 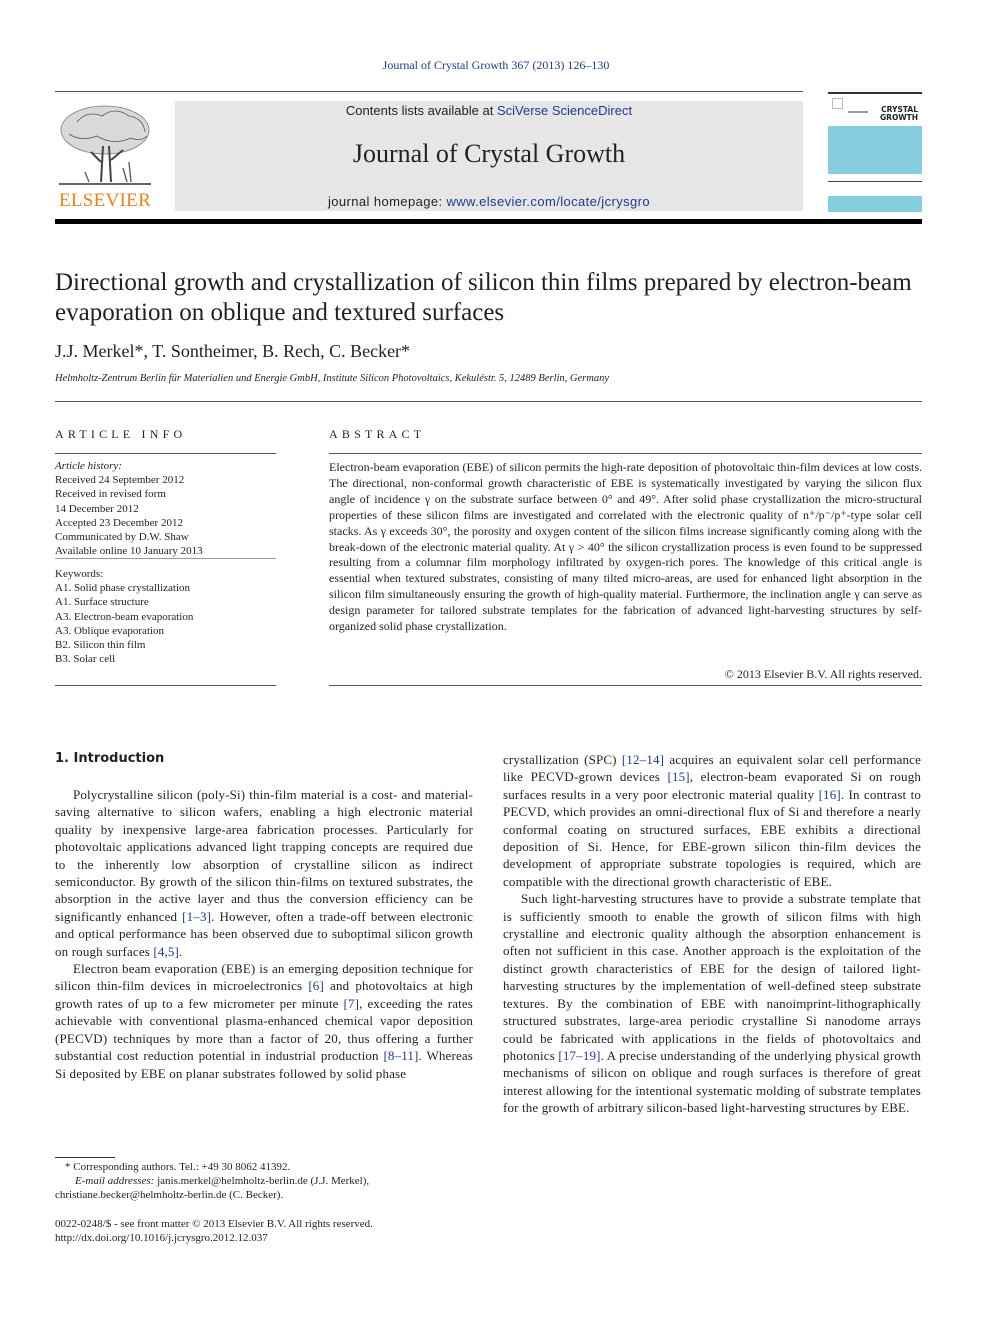 What do you see at coordinates (85, 1157) in the screenshot?
I see `footnote-rule` at bounding box center [85, 1157].